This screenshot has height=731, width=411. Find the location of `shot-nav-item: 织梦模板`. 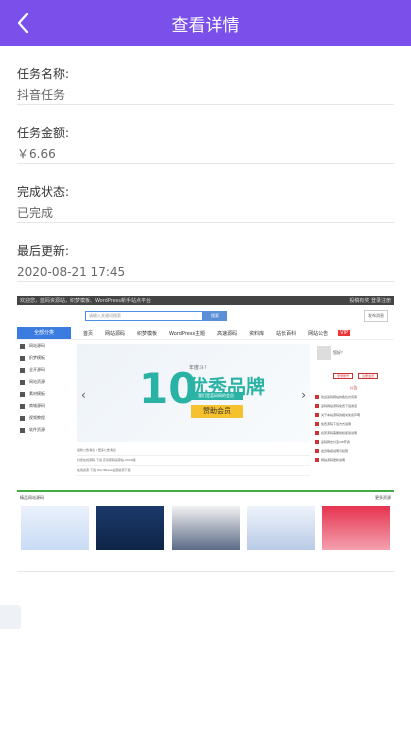

shot-nav-item: 织梦模板 is located at coordinates (147, 333).